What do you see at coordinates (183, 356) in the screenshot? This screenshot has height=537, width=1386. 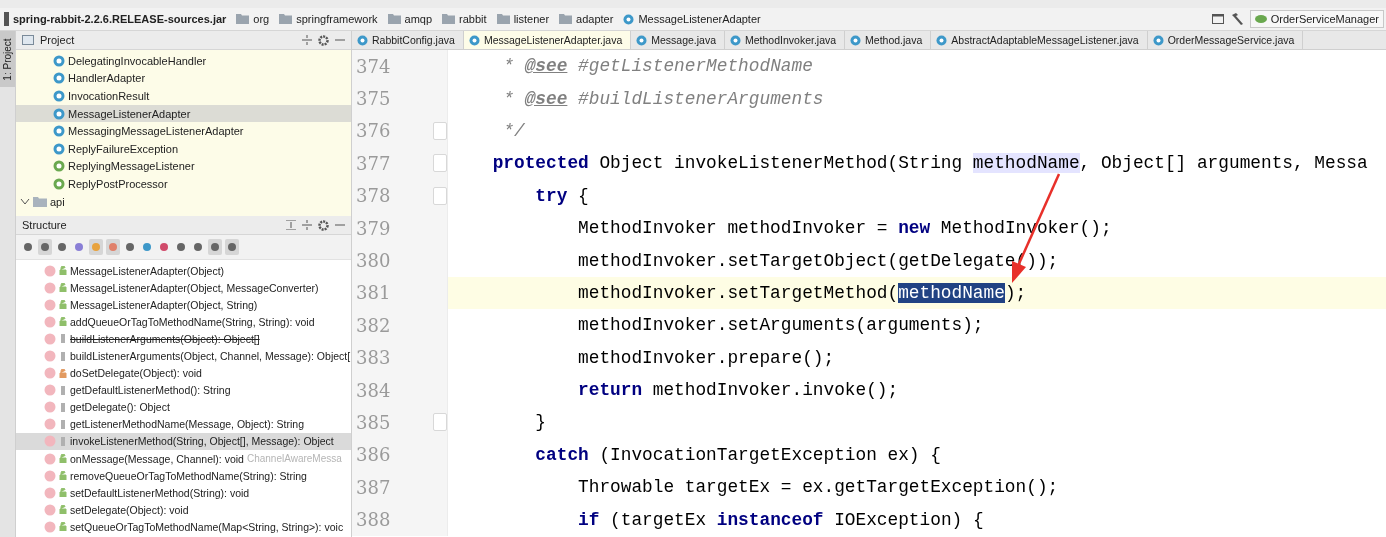 I see `structure-item: buildListenerArguments(Object, Channel, Message): Object[` at bounding box center [183, 356].